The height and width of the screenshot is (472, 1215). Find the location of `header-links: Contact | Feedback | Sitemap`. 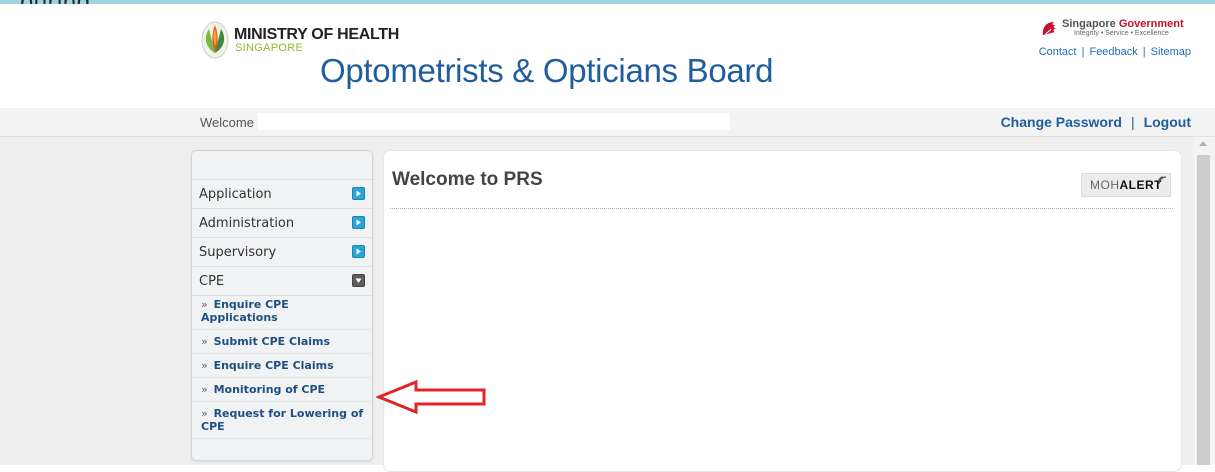

header-links: Contact | Feedback | Sitemap is located at coordinates (1115, 52).